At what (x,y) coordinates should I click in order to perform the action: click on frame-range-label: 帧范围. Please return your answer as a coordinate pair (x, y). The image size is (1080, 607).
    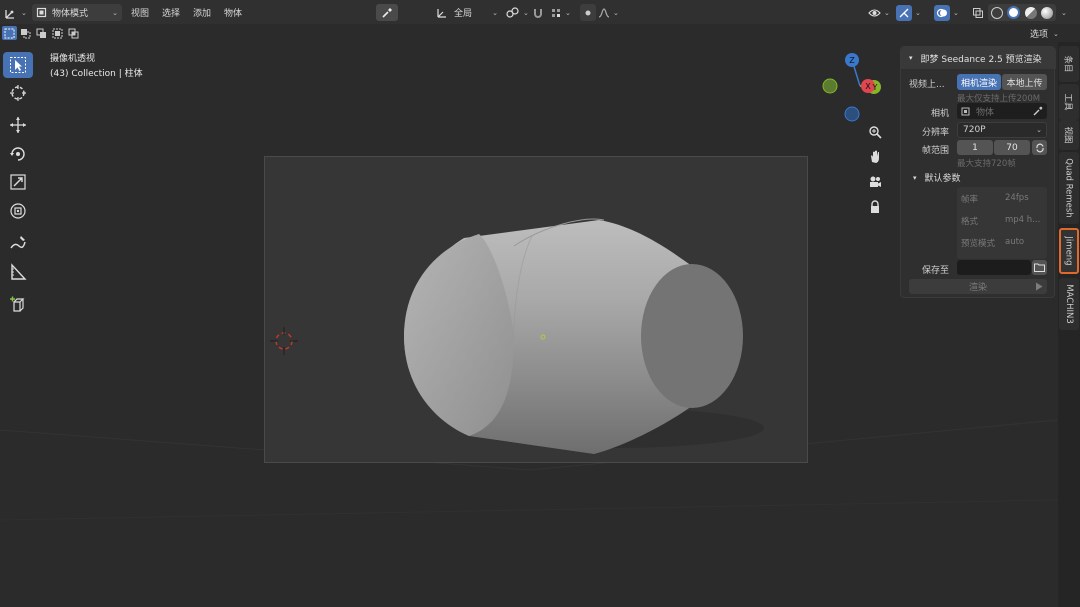
    Looking at the image, I should click on (935, 151).